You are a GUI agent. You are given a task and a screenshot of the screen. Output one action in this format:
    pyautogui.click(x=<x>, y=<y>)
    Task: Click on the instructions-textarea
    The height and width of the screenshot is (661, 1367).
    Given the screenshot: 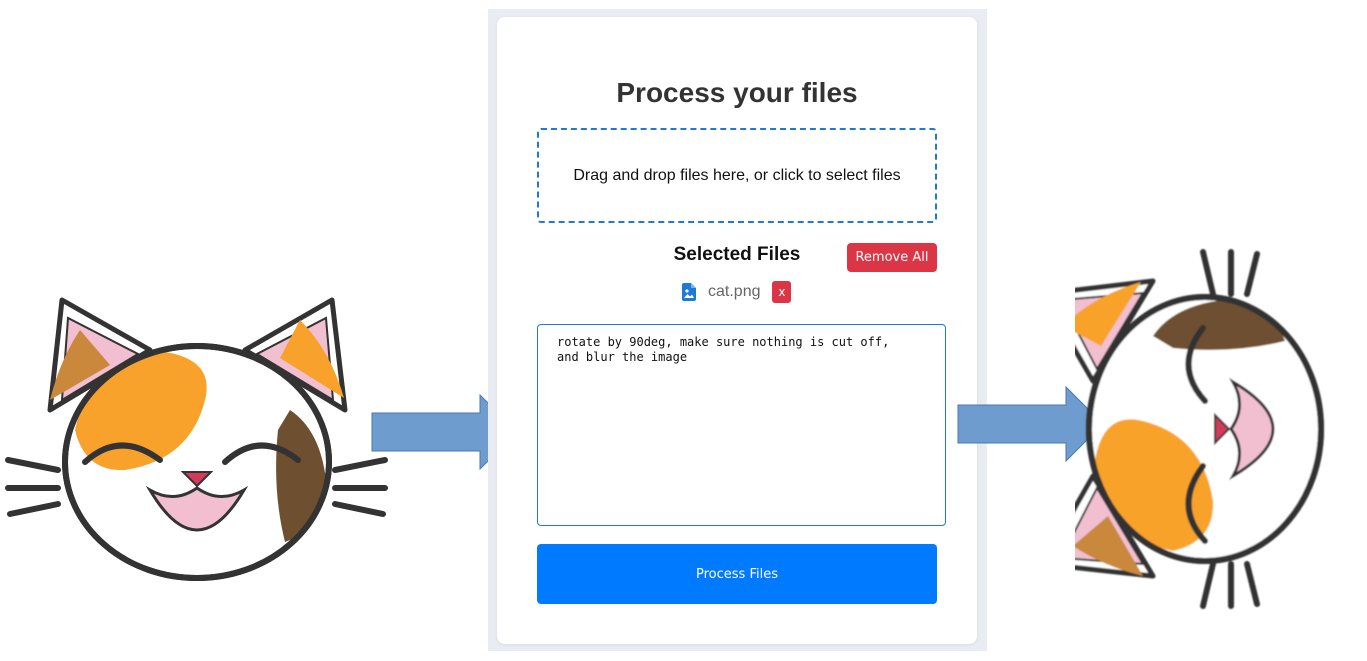 What is the action you would take?
    pyautogui.click(x=741, y=425)
    